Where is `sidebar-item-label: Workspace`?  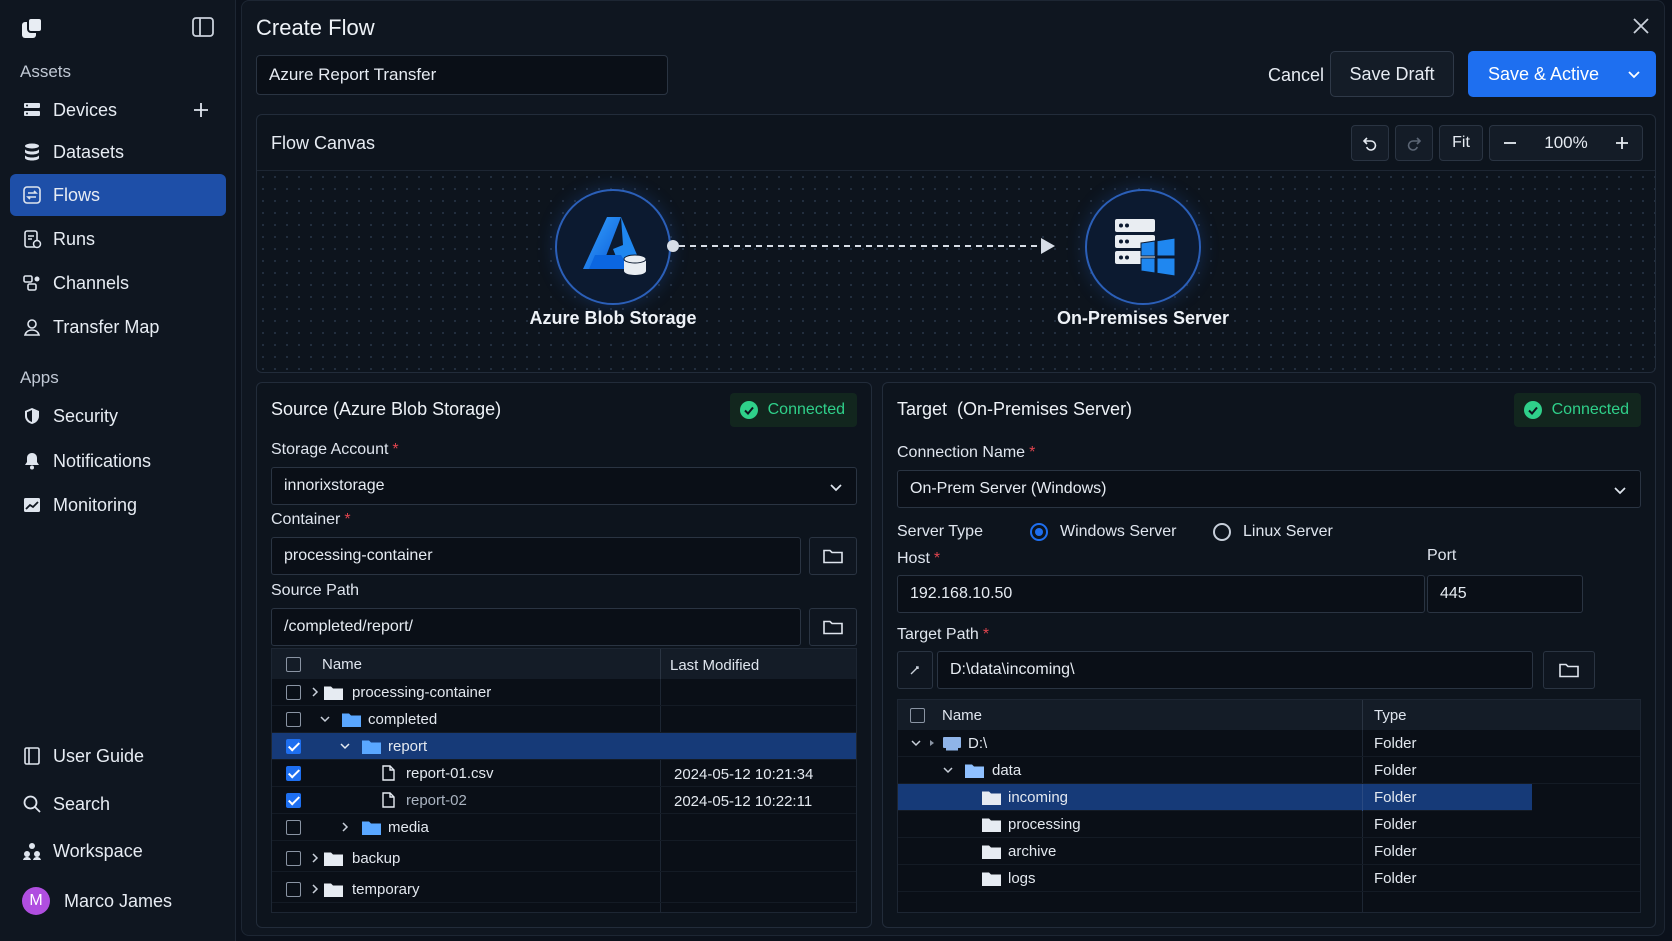 sidebar-item-label: Workspace is located at coordinates (98, 850).